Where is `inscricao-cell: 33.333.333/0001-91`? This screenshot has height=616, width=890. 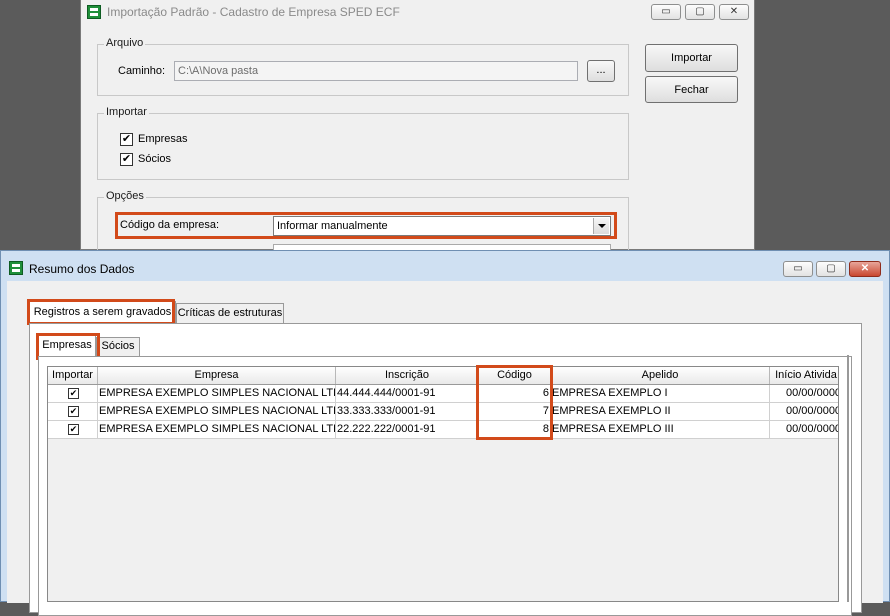
inscricao-cell: 33.333.333/0001-91 is located at coordinates (407, 412).